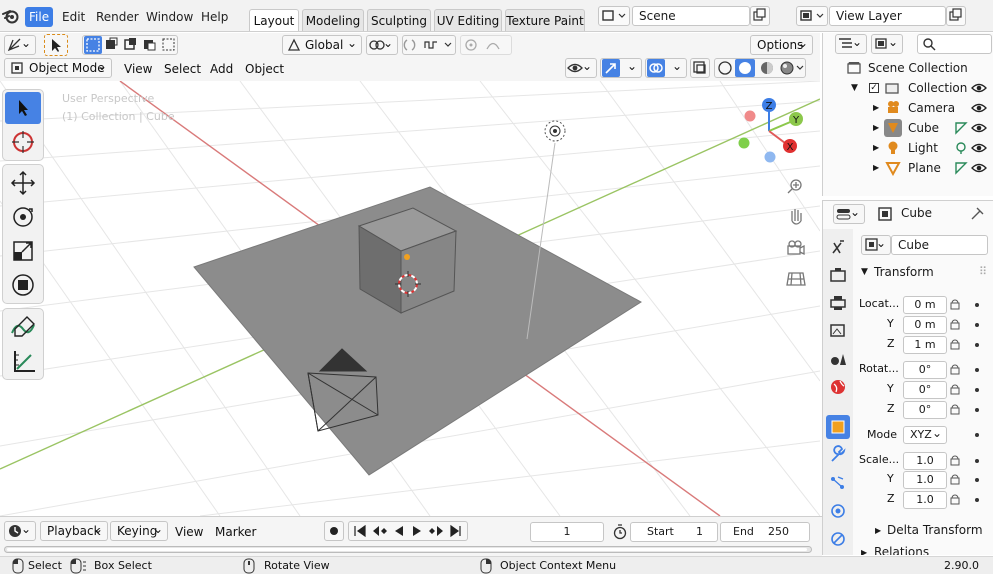 Image resolution: width=993 pixels, height=574 pixels. Describe the element at coordinates (382, 44) in the screenshot. I see `pivot-point-dropdown` at that location.